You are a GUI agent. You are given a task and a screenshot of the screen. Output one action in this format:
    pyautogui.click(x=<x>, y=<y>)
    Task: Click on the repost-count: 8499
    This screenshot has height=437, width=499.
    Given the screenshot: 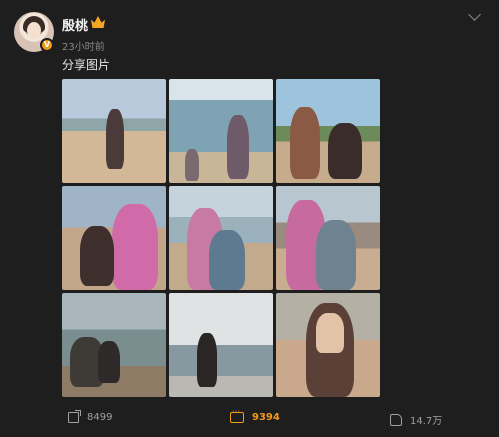 What is the action you would take?
    pyautogui.click(x=100, y=417)
    